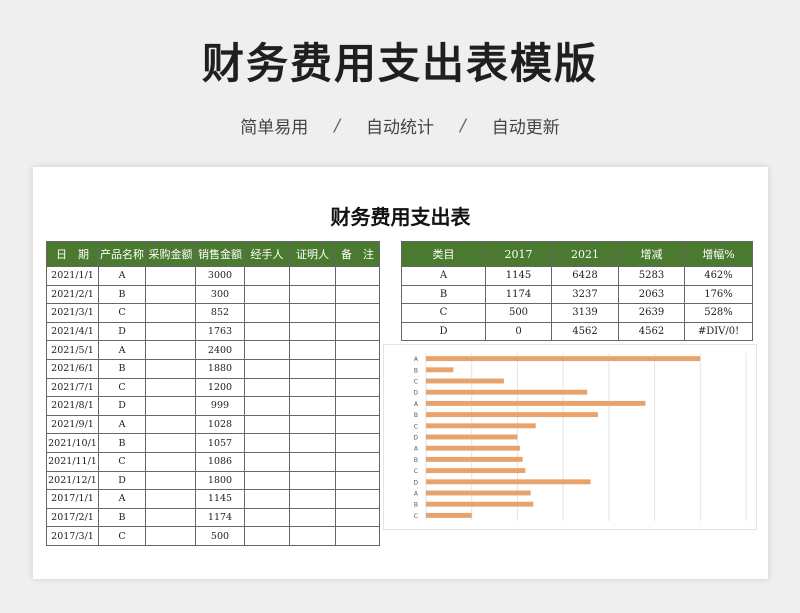 Image resolution: width=800 pixels, height=613 pixels. What do you see at coordinates (220, 461) in the screenshot?
I see `table-cell: 1086` at bounding box center [220, 461].